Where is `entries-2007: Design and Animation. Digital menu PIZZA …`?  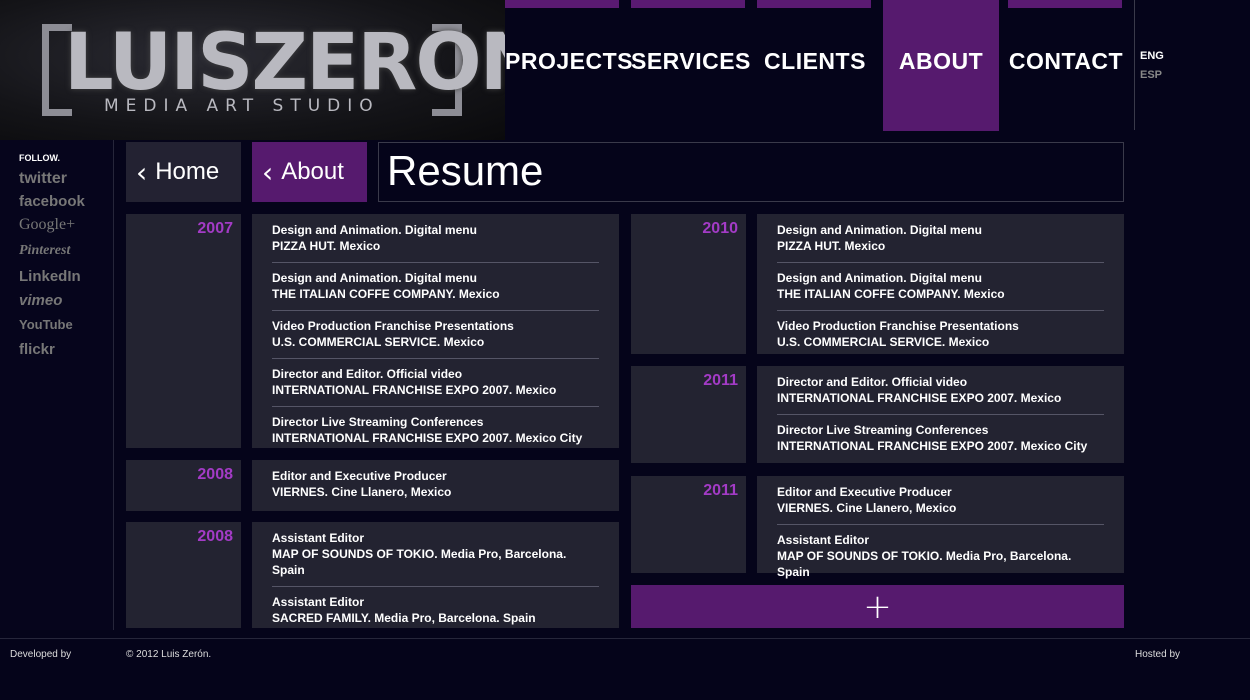 entries-2007: Design and Animation. Digital menu PIZZA … is located at coordinates (435, 331).